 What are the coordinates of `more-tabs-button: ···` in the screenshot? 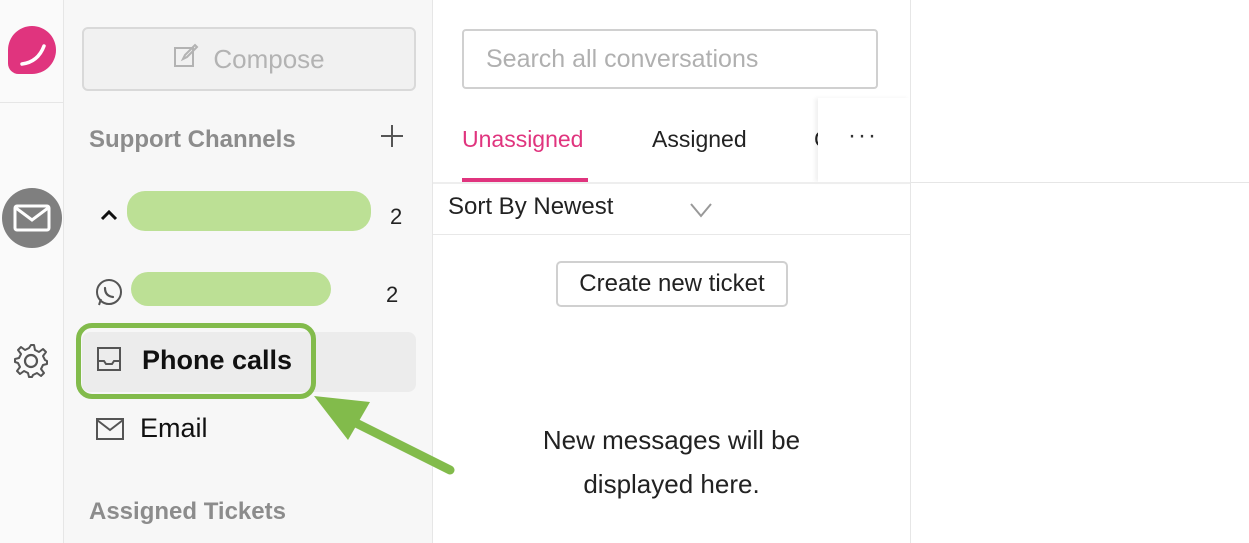 It's located at (864, 140).